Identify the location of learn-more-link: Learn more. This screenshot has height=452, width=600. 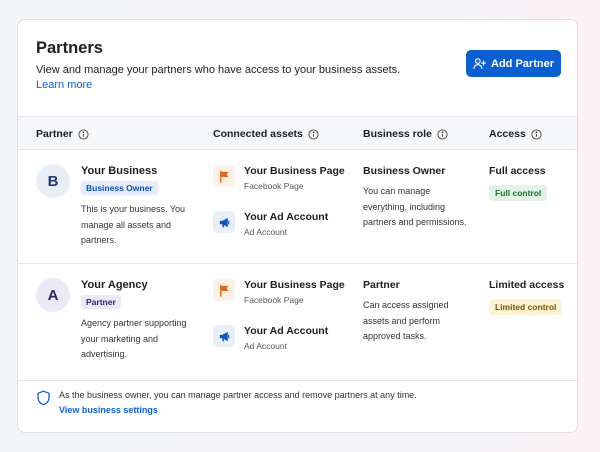
(64, 85).